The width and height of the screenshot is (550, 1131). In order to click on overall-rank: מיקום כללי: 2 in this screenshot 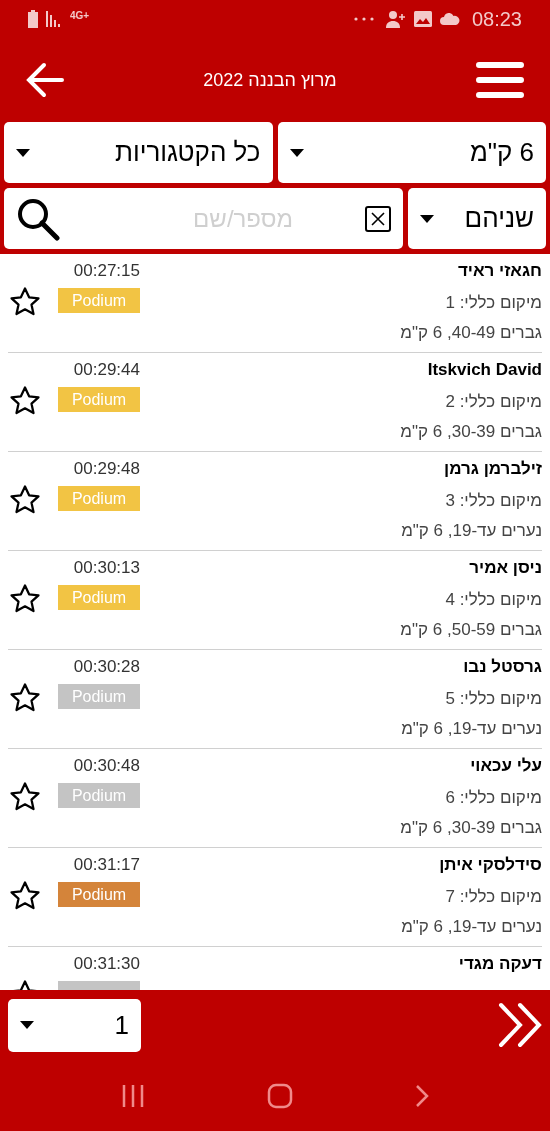, I will do `click(493, 402)`.